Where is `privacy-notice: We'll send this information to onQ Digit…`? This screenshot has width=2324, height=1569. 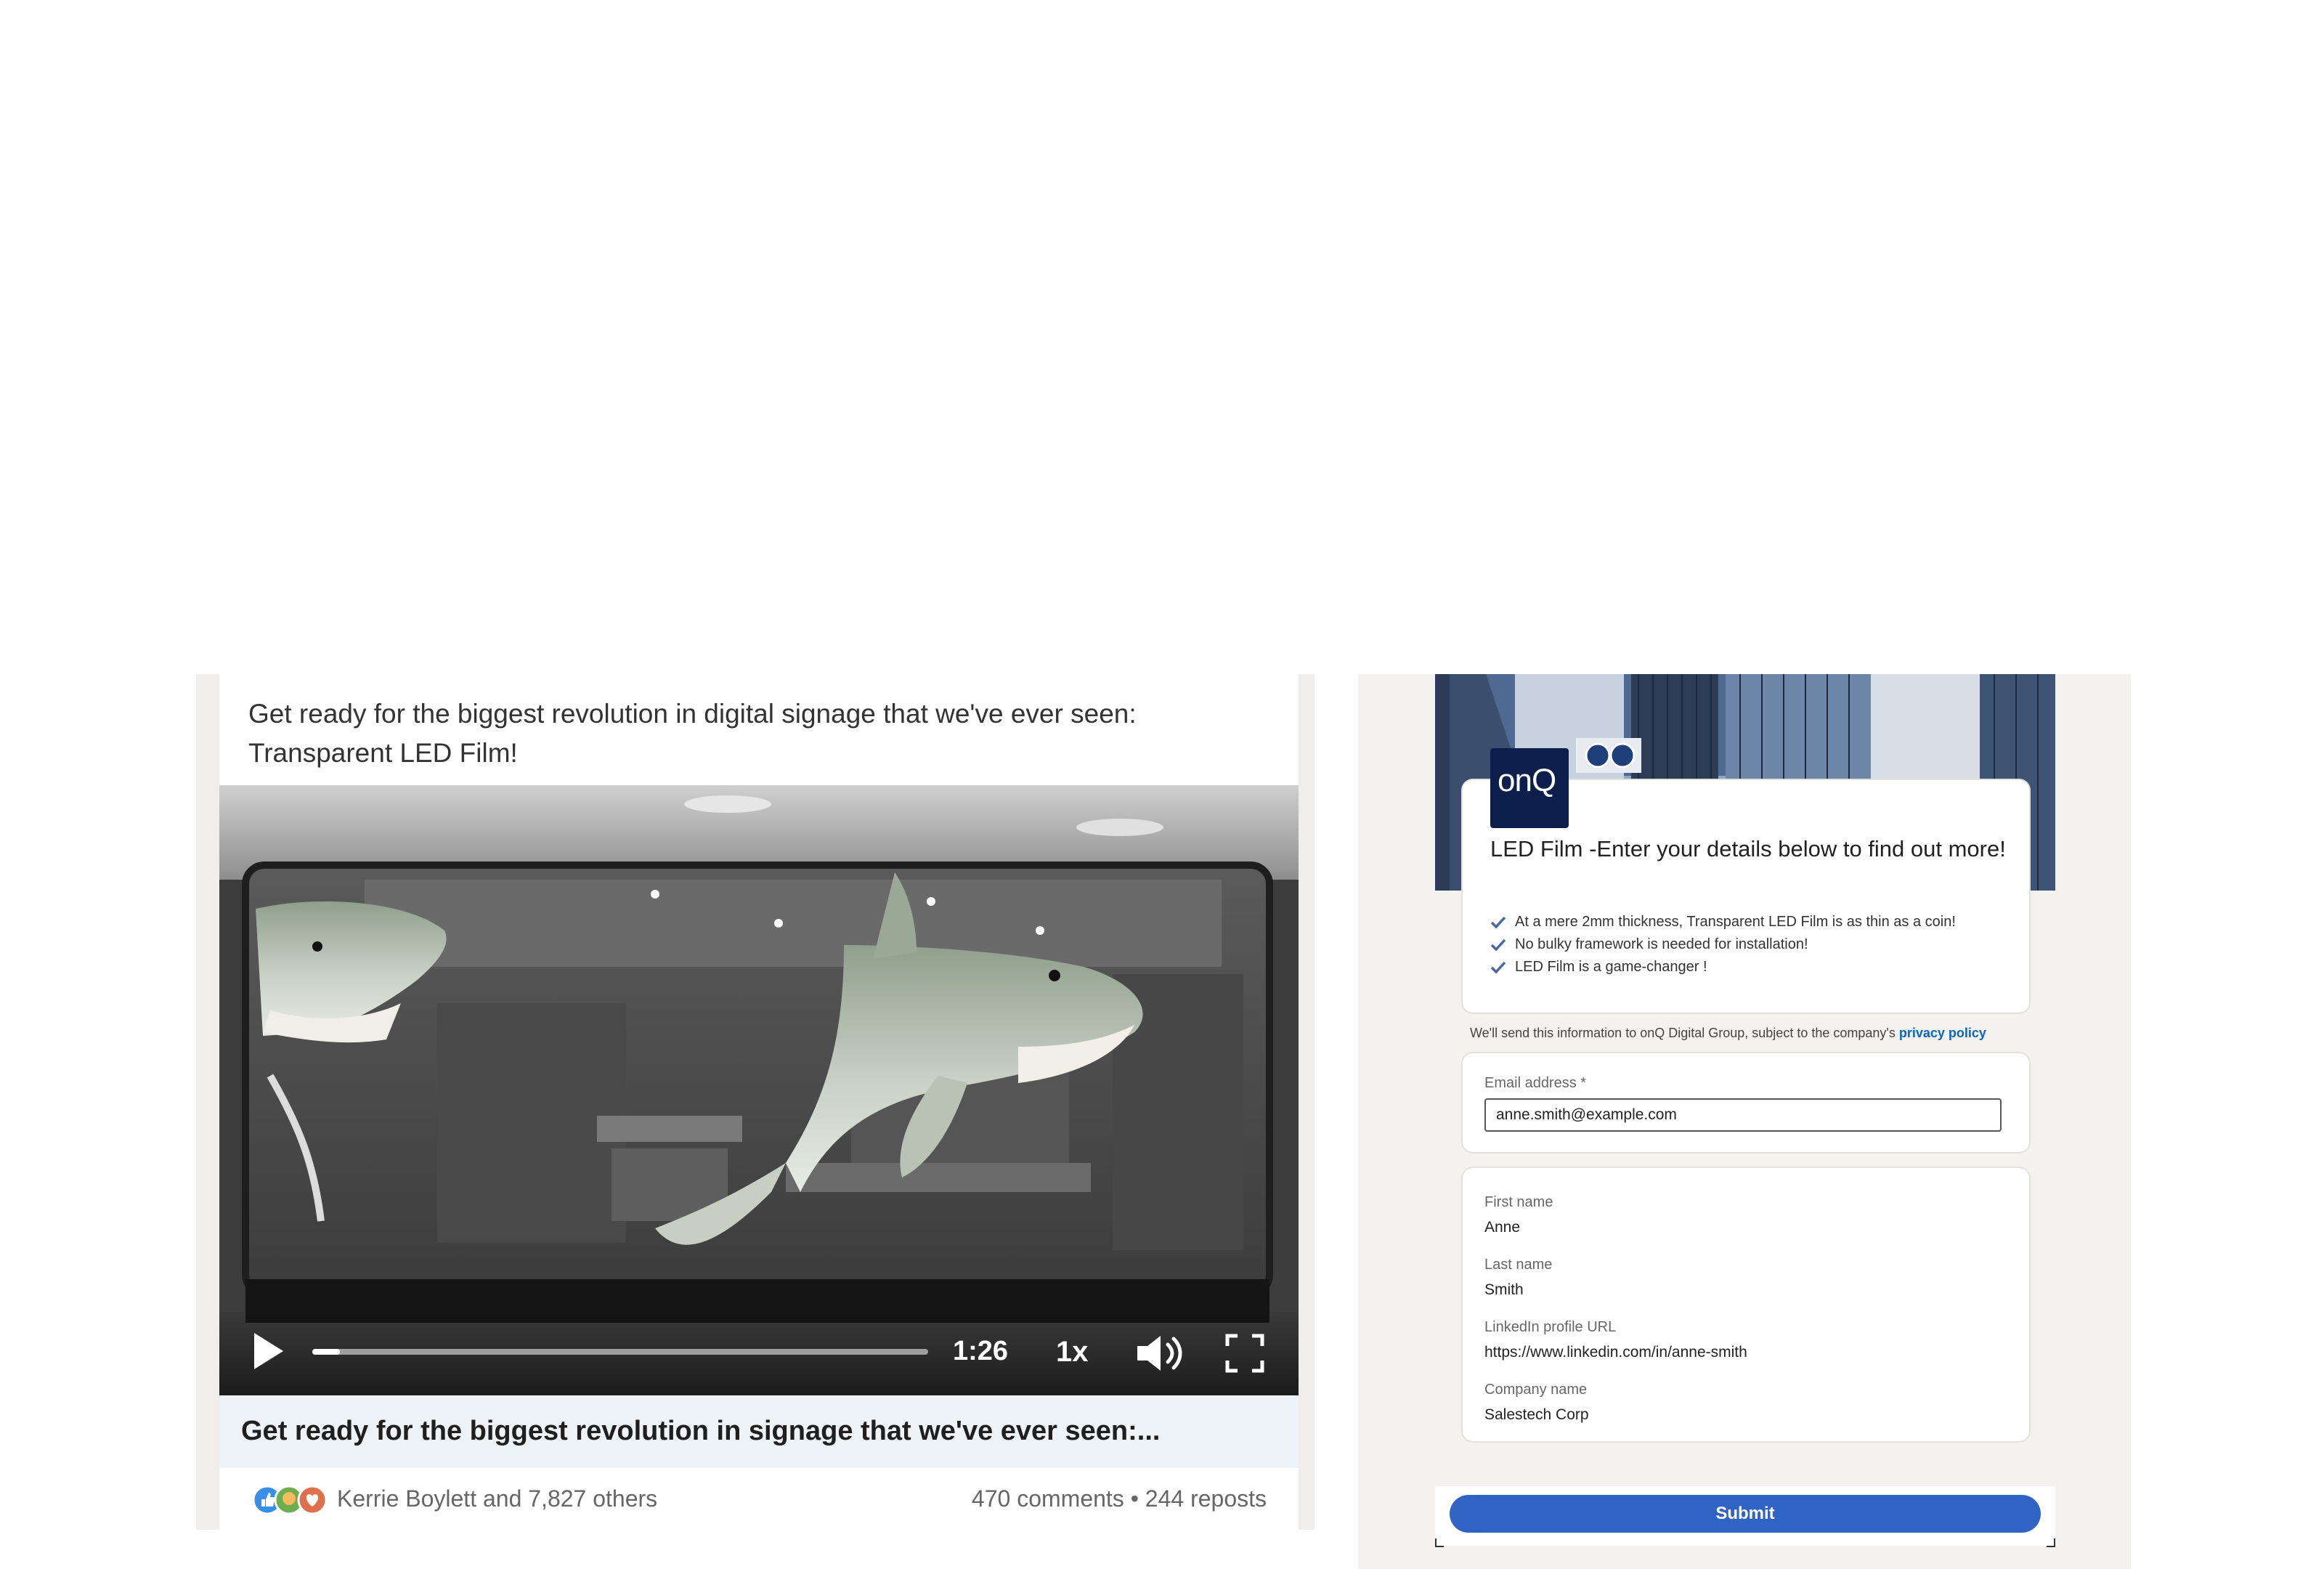 privacy-notice: We'll send this information to onQ Digit… is located at coordinates (1728, 1033).